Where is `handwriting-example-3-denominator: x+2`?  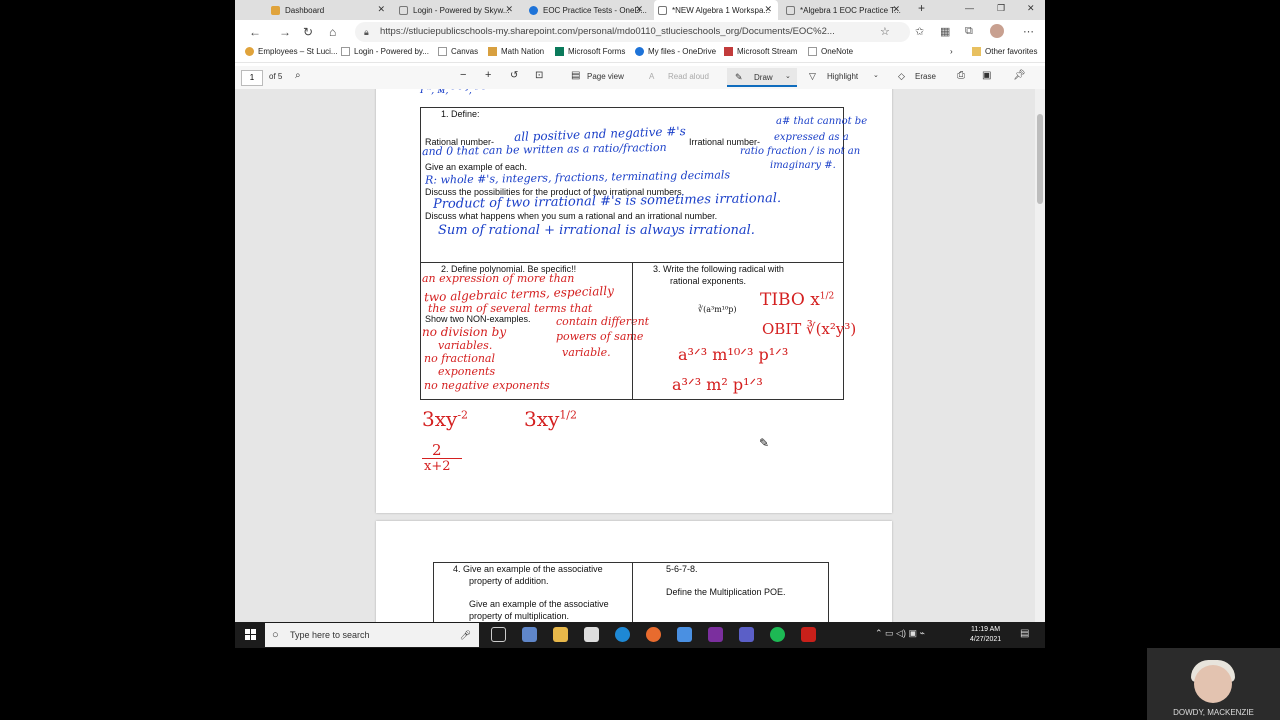 handwriting-example-3-denominator: x+2 is located at coordinates (437, 466).